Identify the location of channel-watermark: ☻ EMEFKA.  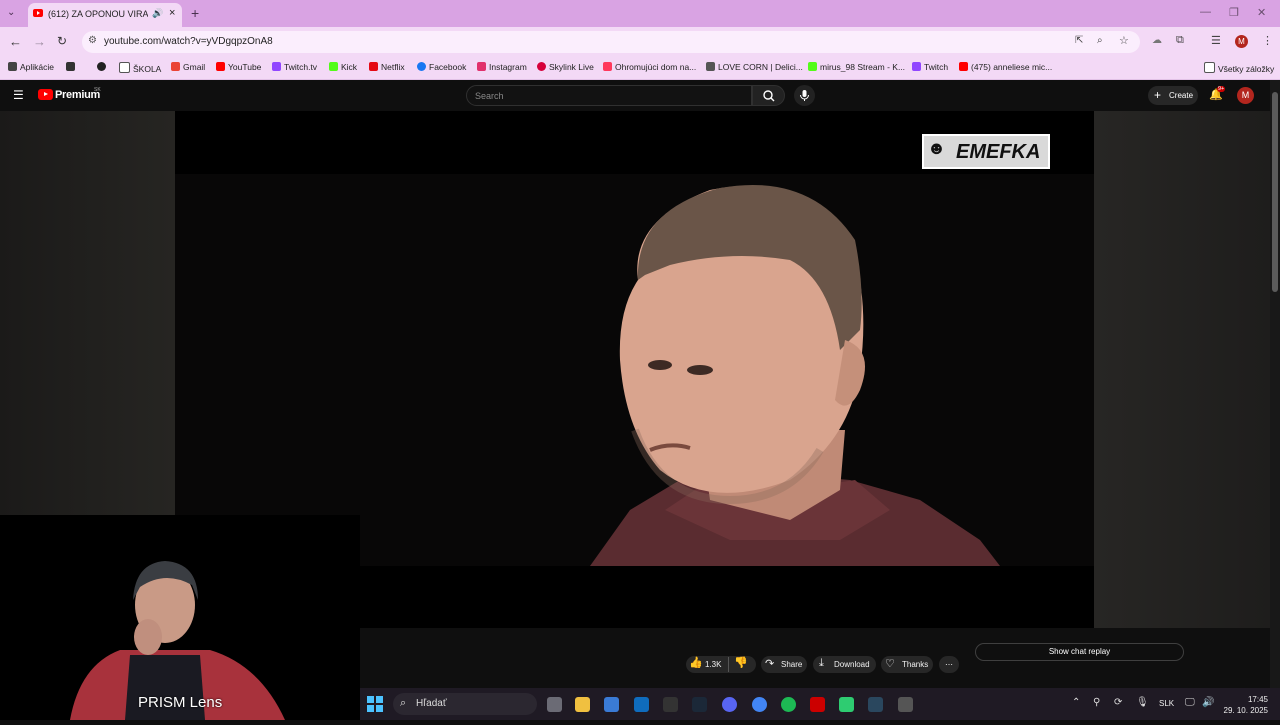
(986, 151).